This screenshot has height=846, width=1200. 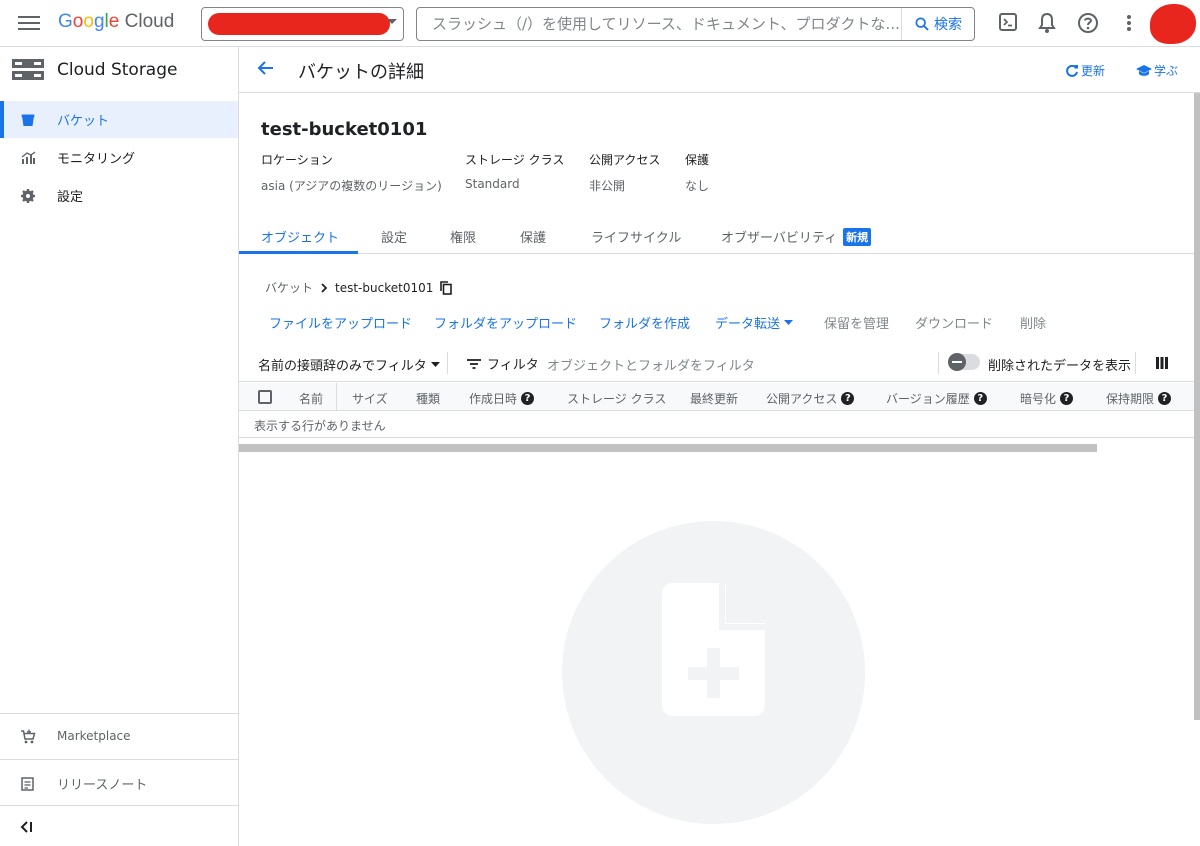 I want to click on filter-button: フィルタ, so click(x=503, y=363).